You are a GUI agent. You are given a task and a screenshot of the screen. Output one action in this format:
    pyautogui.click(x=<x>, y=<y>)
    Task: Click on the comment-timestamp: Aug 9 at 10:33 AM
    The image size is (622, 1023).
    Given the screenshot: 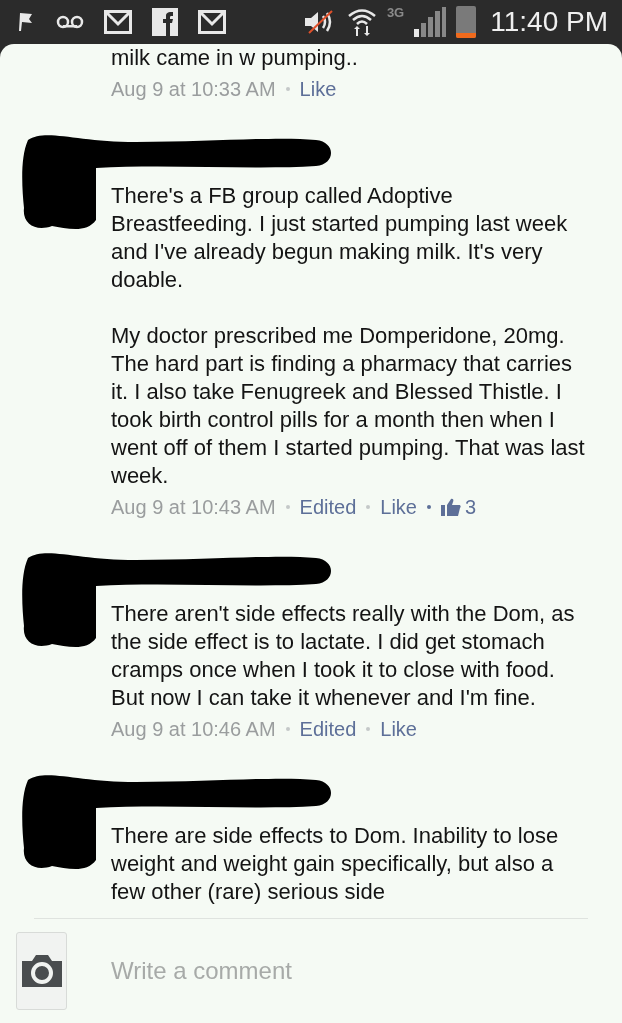 What is the action you would take?
    pyautogui.click(x=193, y=89)
    